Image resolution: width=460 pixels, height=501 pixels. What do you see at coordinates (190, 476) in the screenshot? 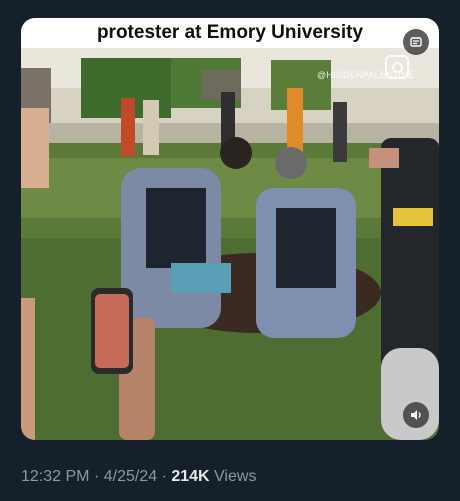
I see `views-count: 214K` at bounding box center [190, 476].